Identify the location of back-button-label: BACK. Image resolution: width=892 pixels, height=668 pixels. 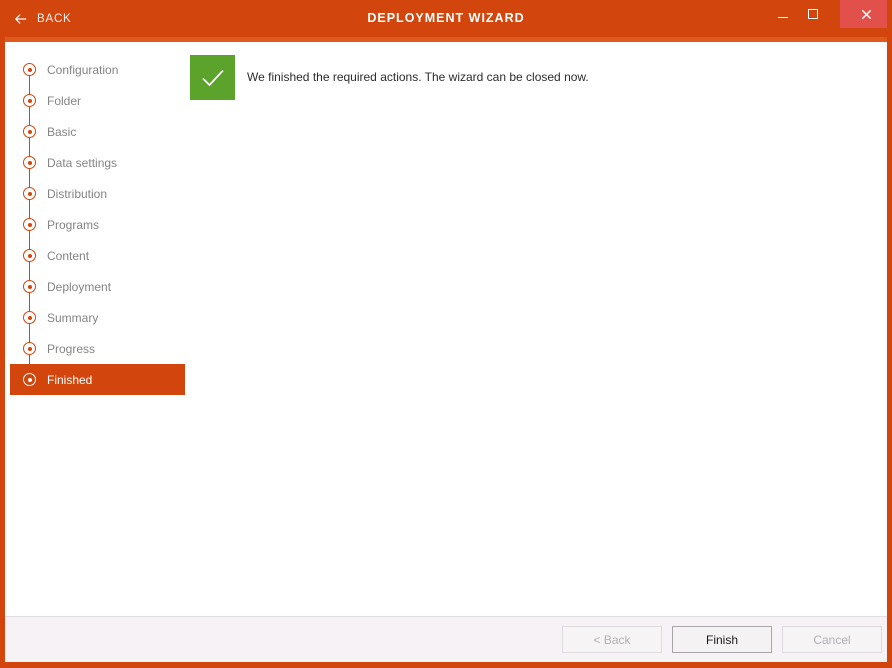
(54, 19).